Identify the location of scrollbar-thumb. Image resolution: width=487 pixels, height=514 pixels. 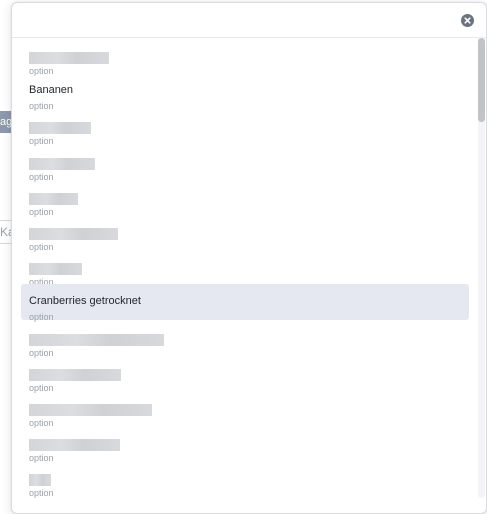
(481, 80).